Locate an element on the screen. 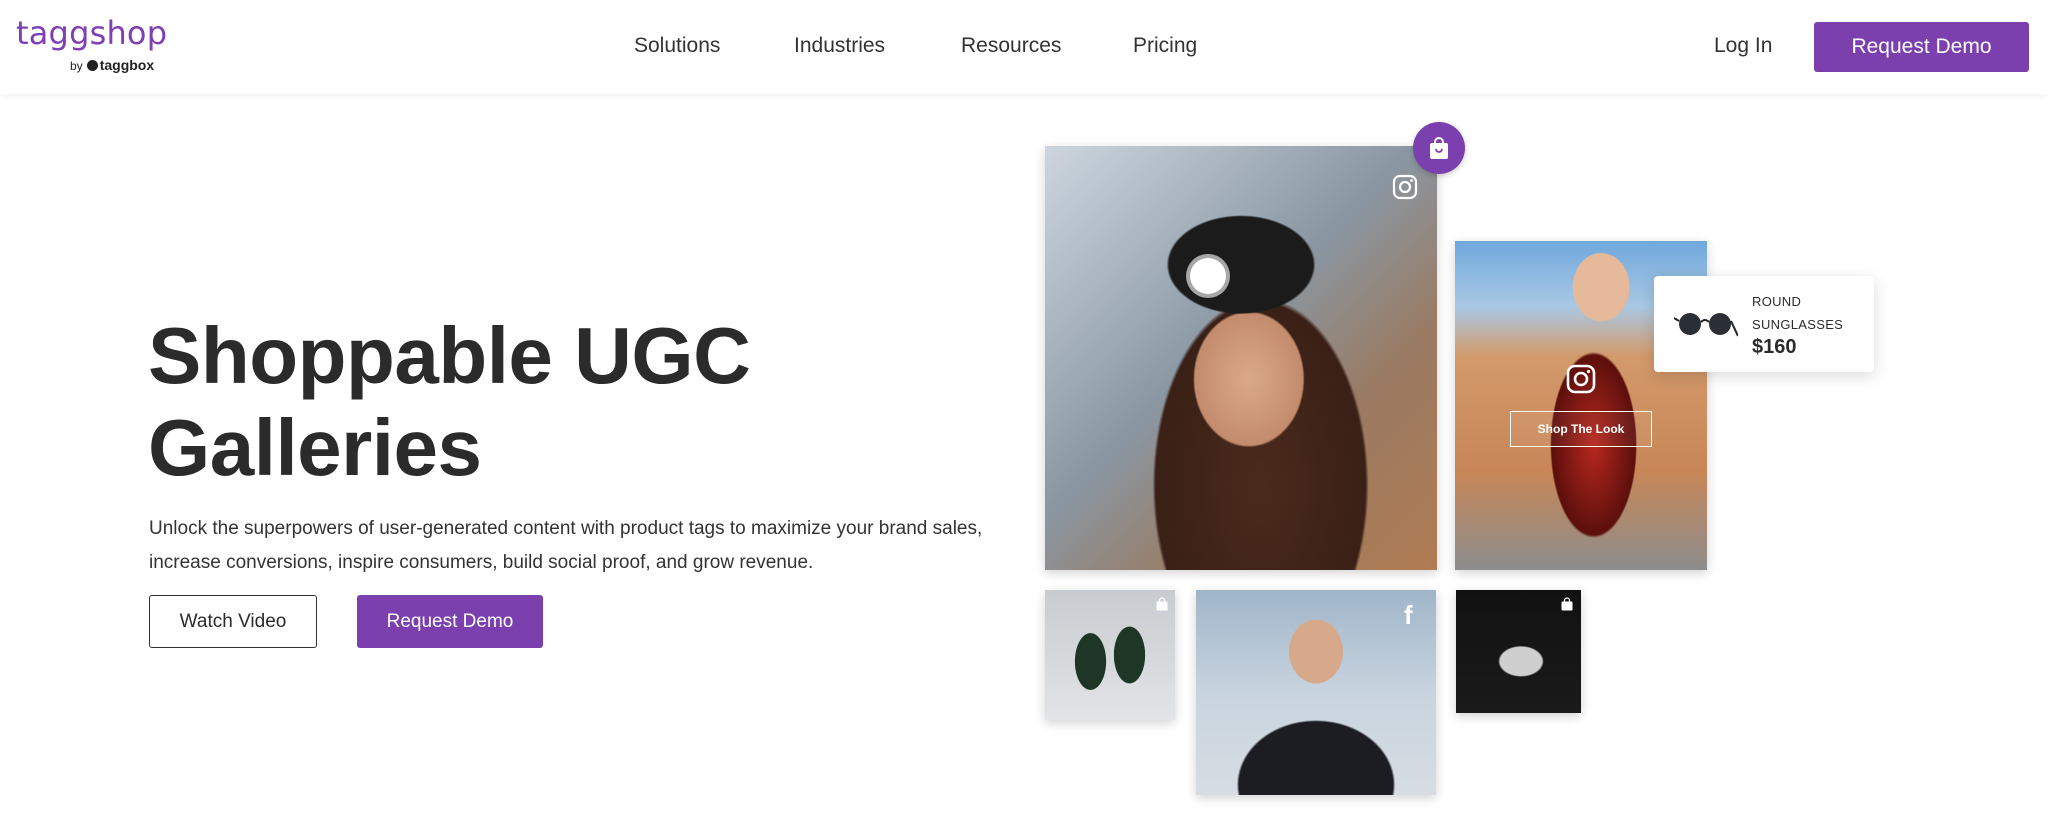 The image size is (2048, 818). gallery-photo-hat-woman is located at coordinates (1241, 358).